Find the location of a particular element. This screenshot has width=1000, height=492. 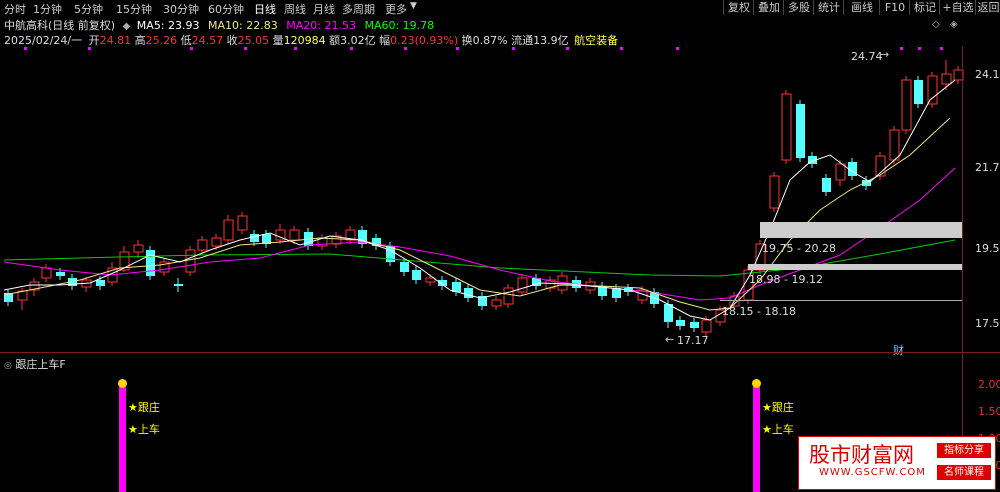

pane-divider is located at coordinates (500, 352).